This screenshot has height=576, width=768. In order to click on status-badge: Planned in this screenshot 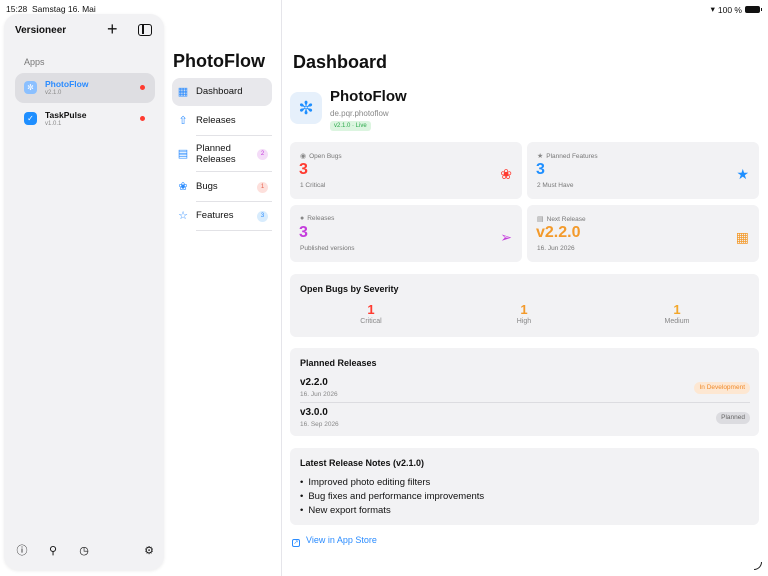, I will do `click(733, 418)`.